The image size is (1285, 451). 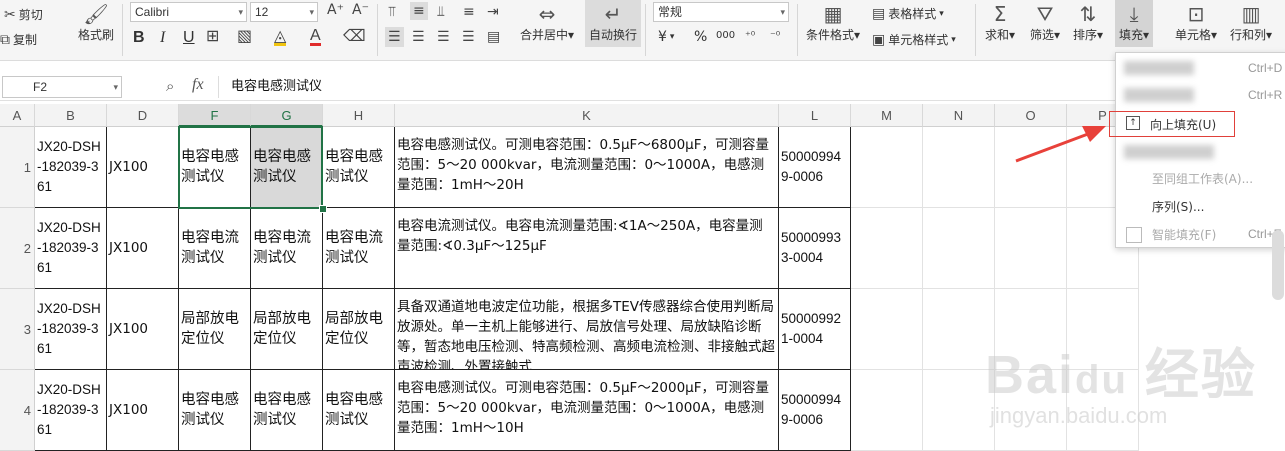 I want to click on font-shrink-button: A⁻, so click(x=360, y=10).